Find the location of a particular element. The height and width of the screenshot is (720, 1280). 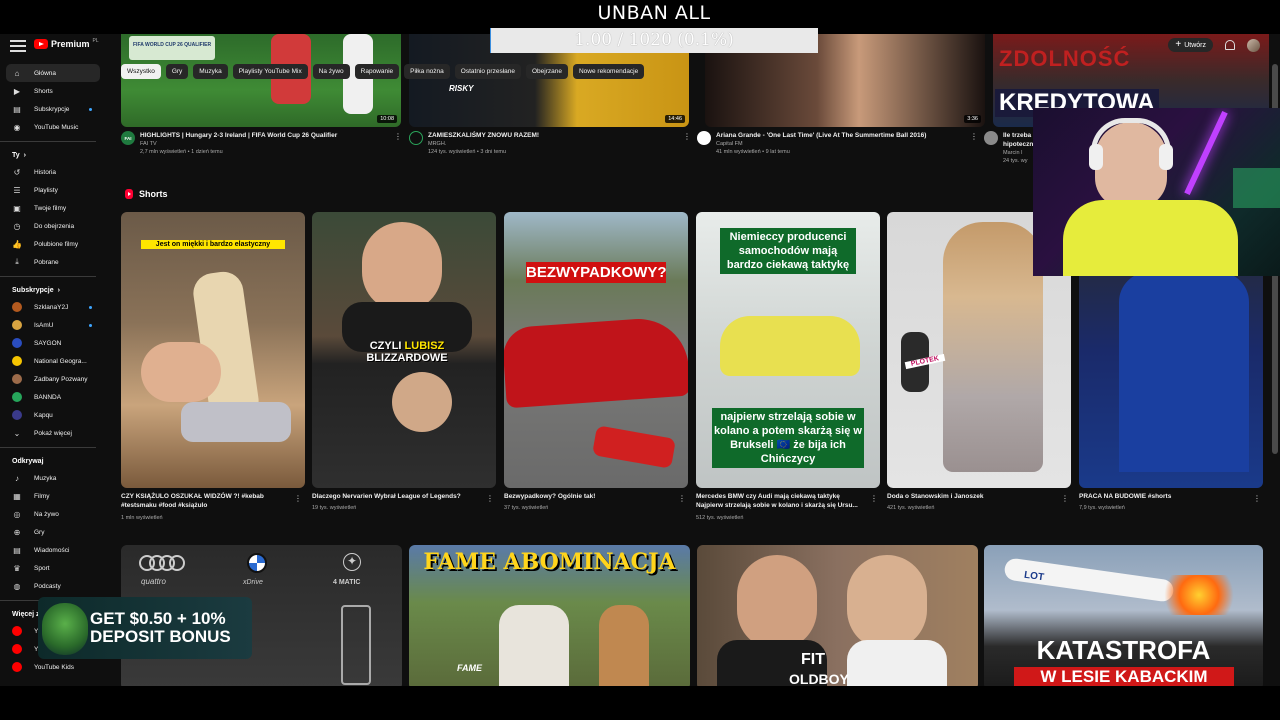

sidebar-item: Zadbany Pozwany is located at coordinates (53, 379).